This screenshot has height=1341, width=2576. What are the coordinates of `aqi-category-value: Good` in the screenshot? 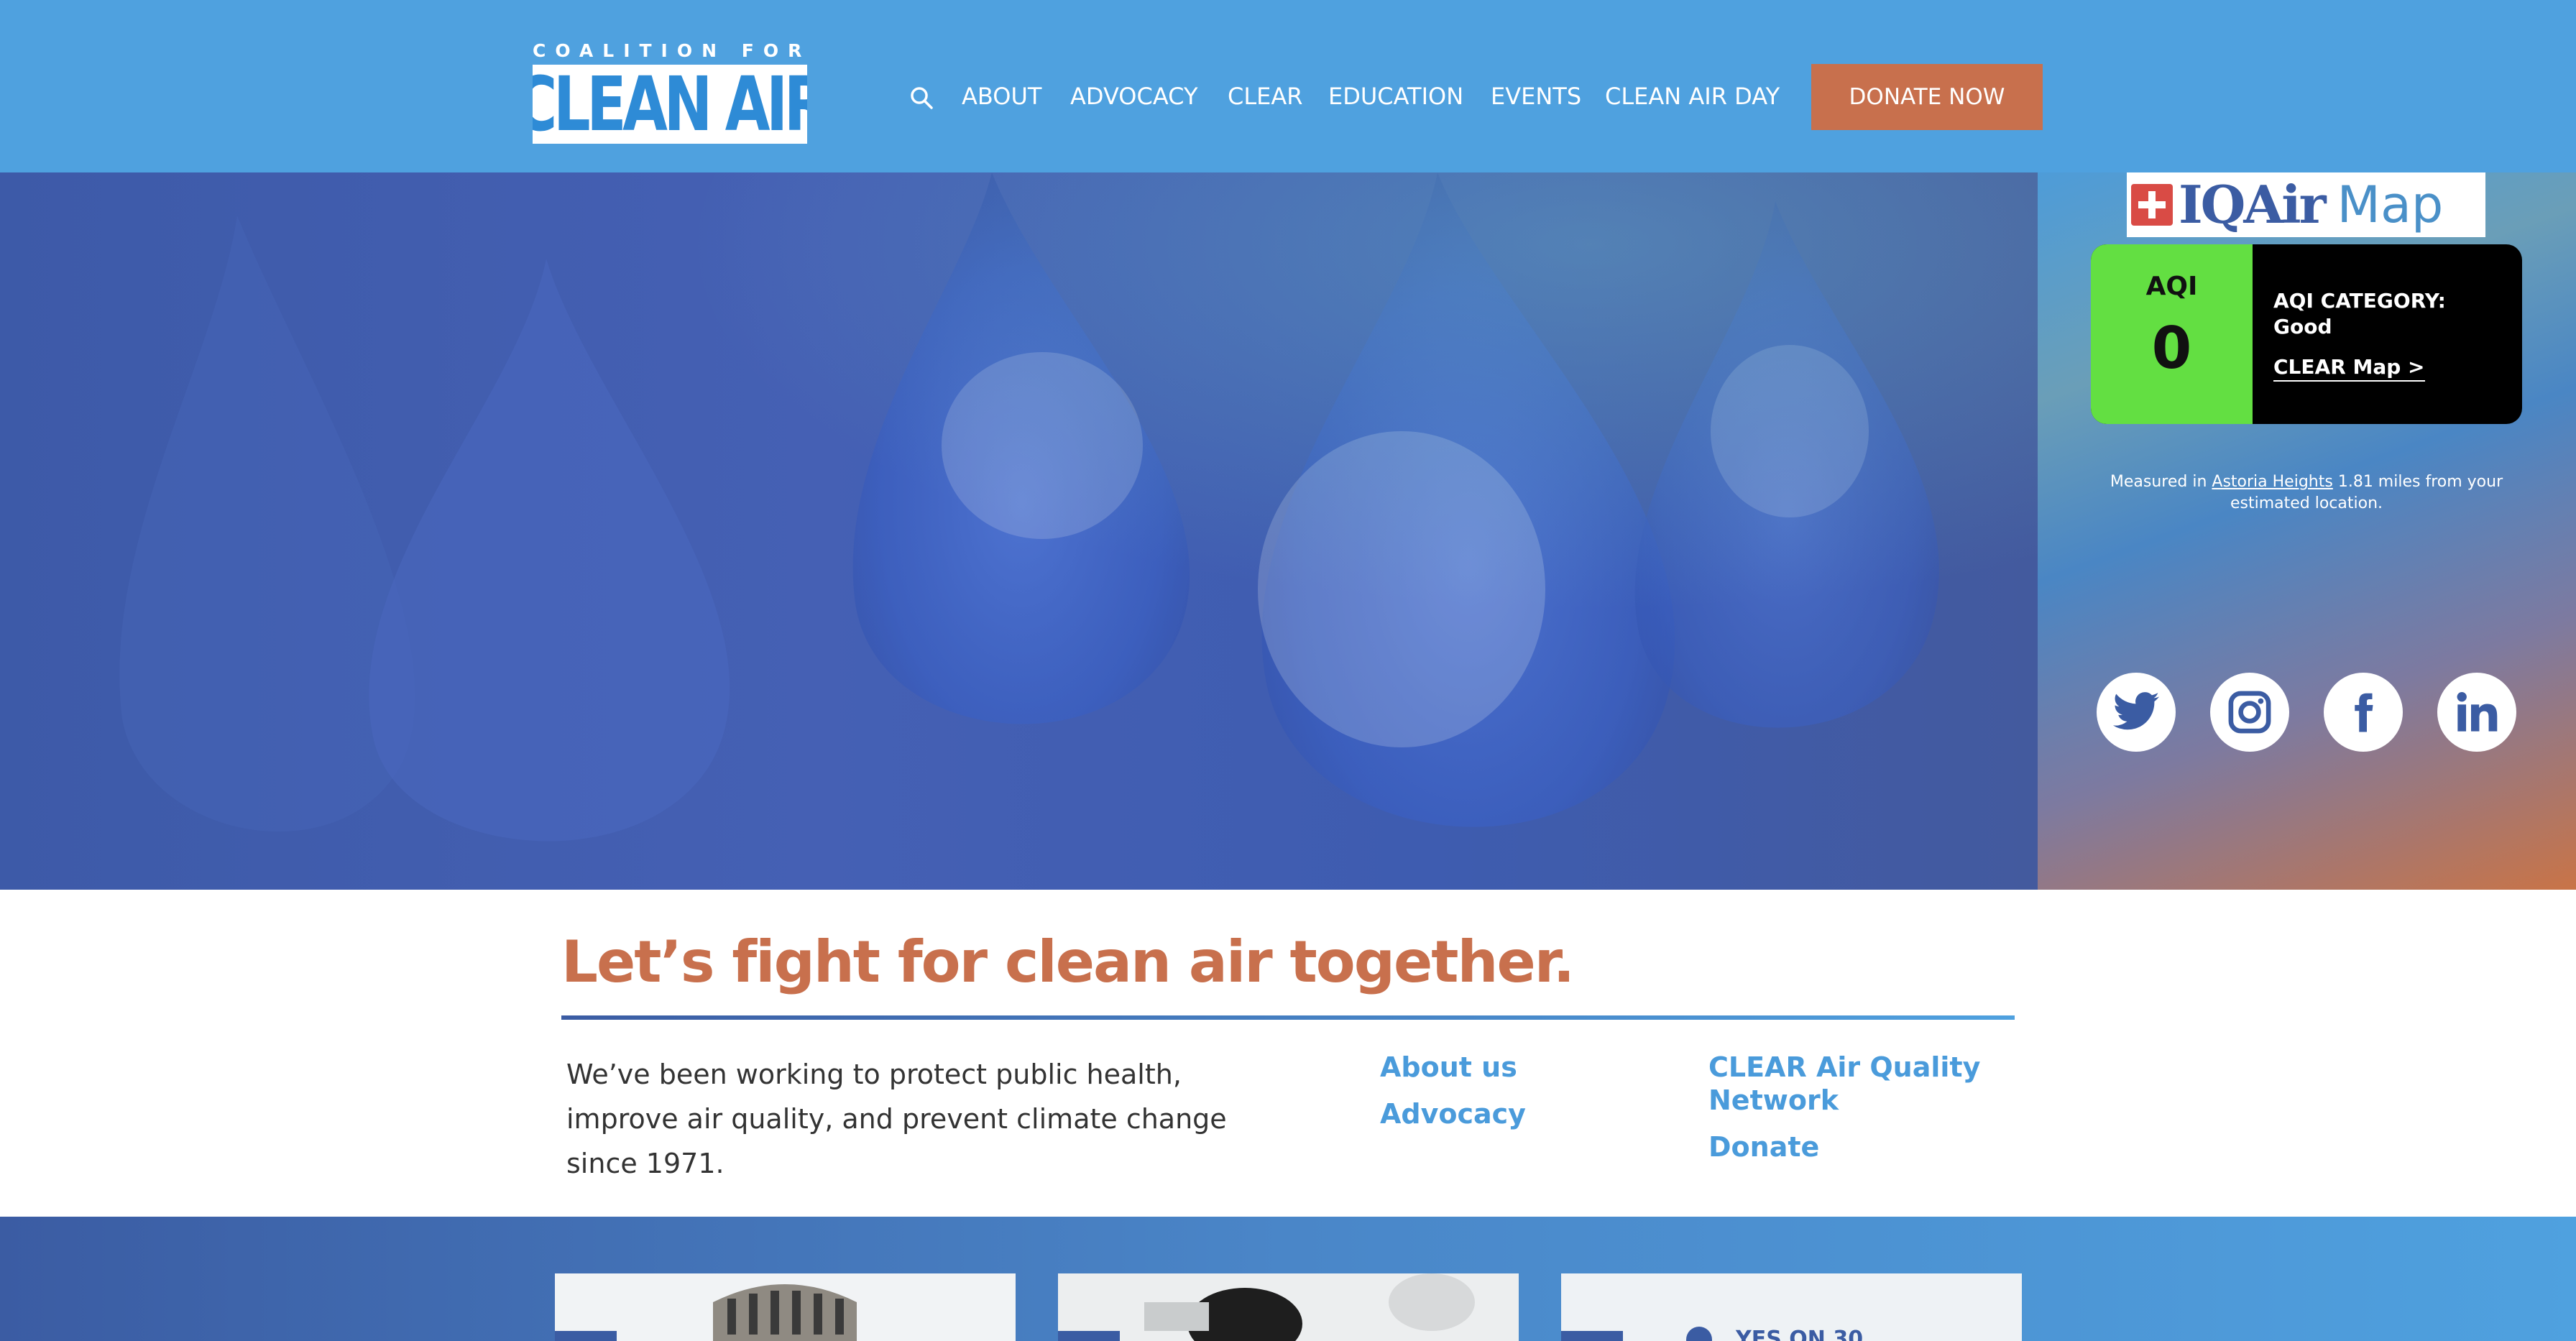 It's located at (2302, 326).